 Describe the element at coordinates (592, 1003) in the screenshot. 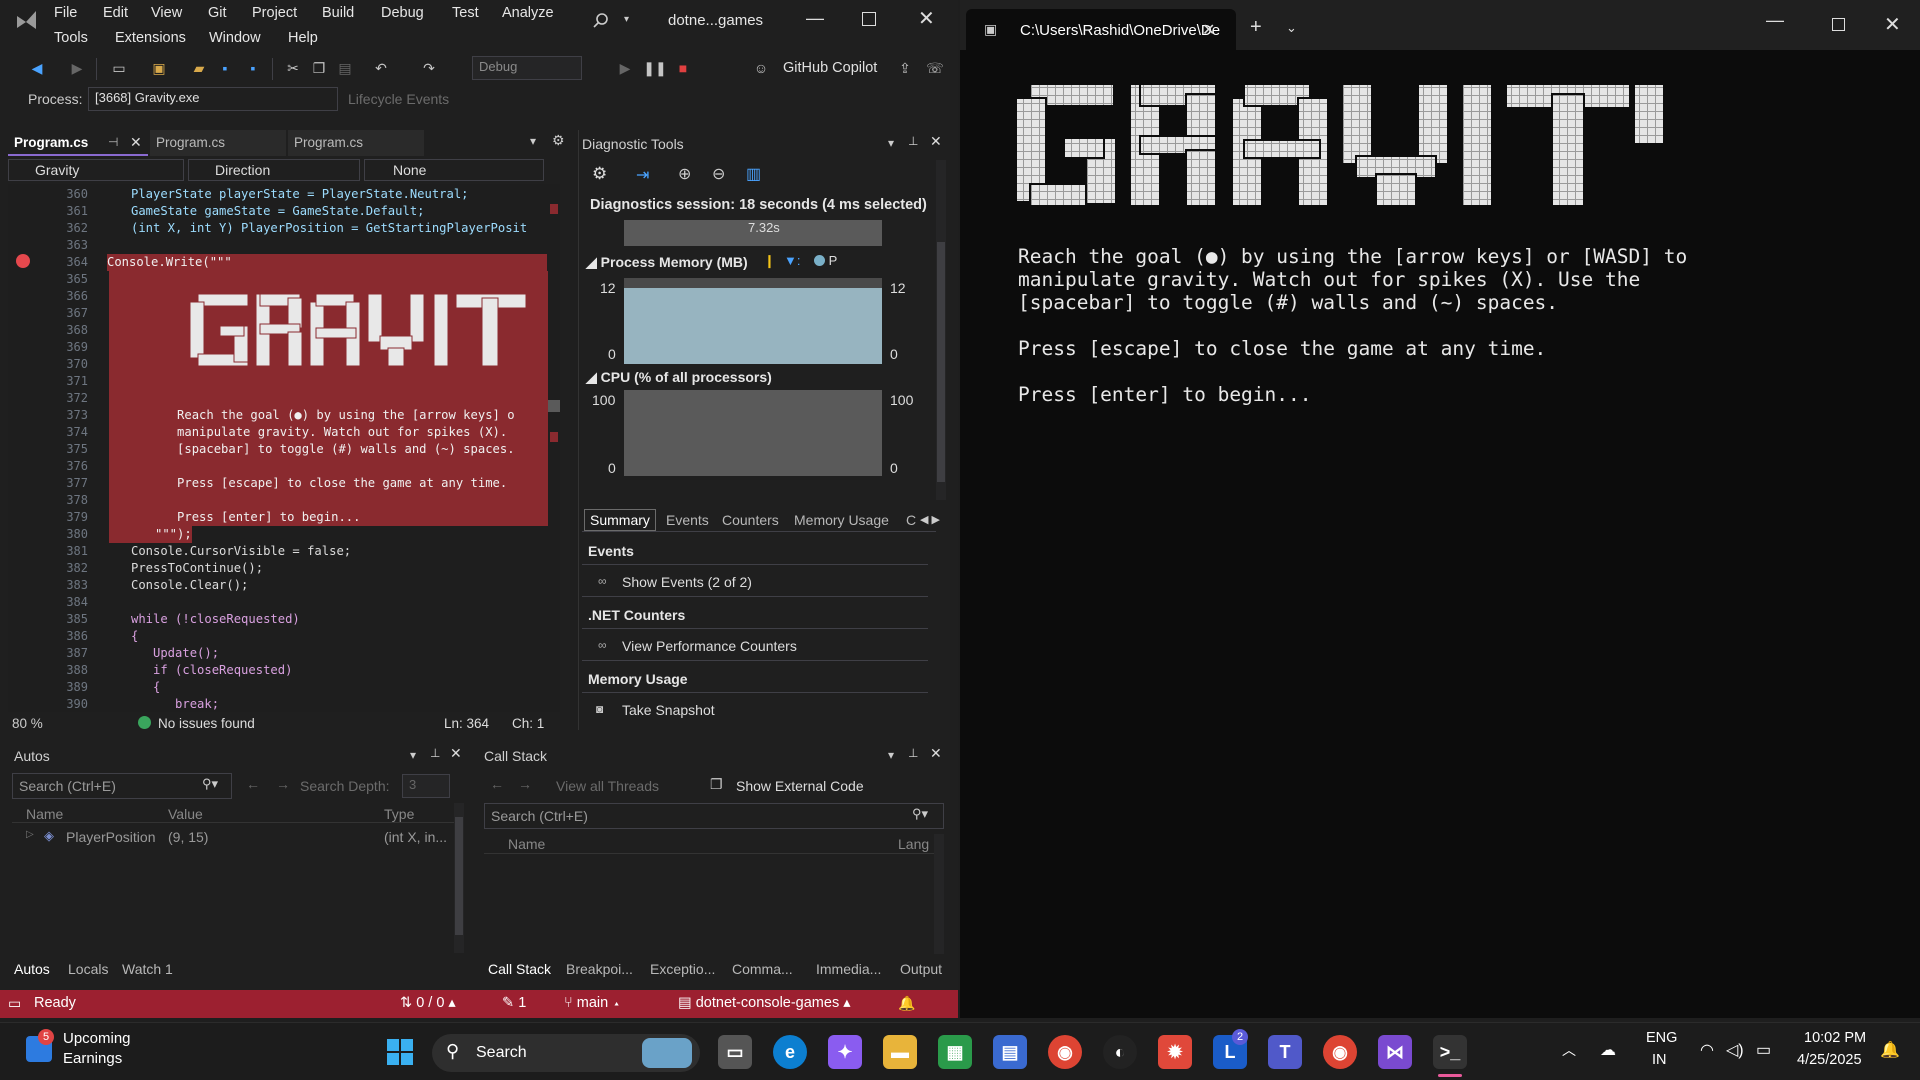

I see `branch-status: ⑂ main ▴` at that location.